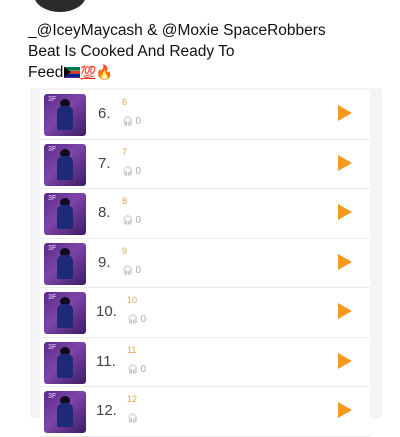  I want to click on track-title: 8, so click(124, 201).